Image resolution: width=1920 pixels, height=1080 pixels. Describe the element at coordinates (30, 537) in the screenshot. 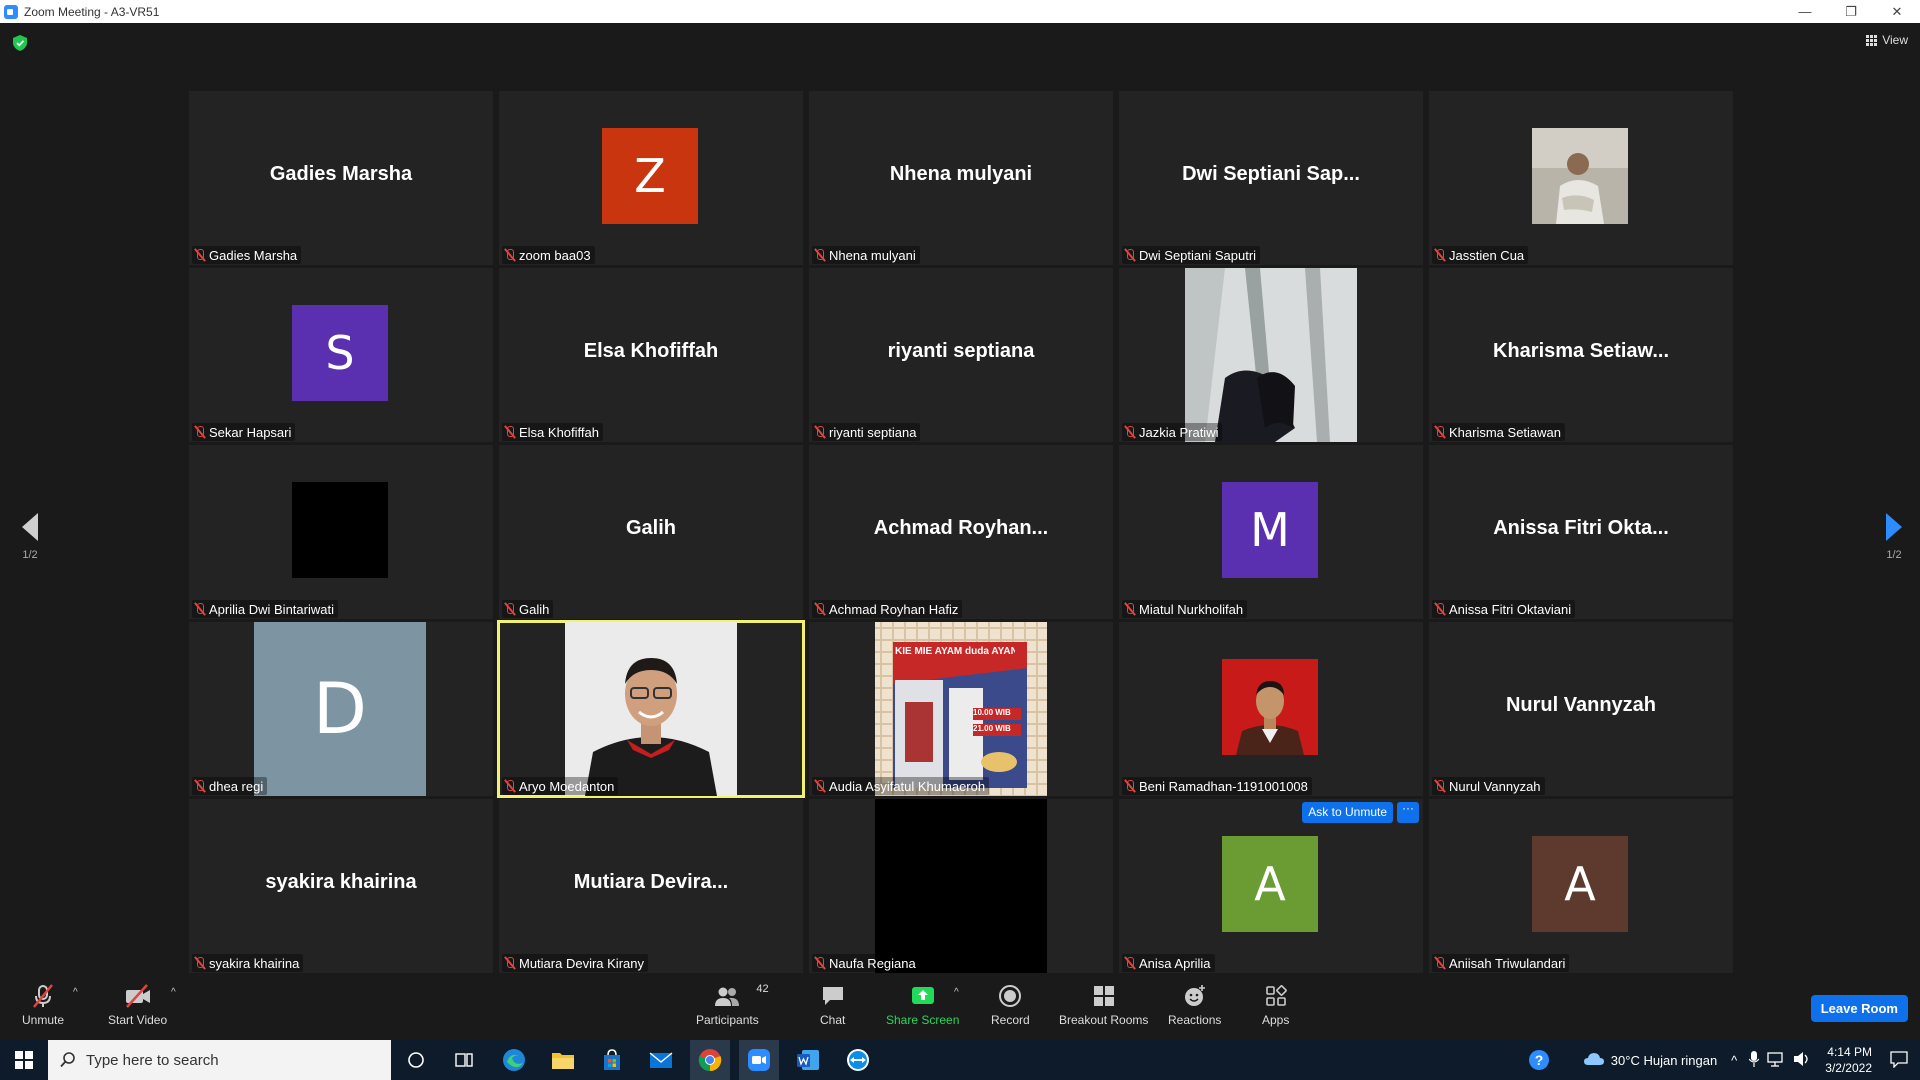

I see `previous-page-button: 1/2` at that location.